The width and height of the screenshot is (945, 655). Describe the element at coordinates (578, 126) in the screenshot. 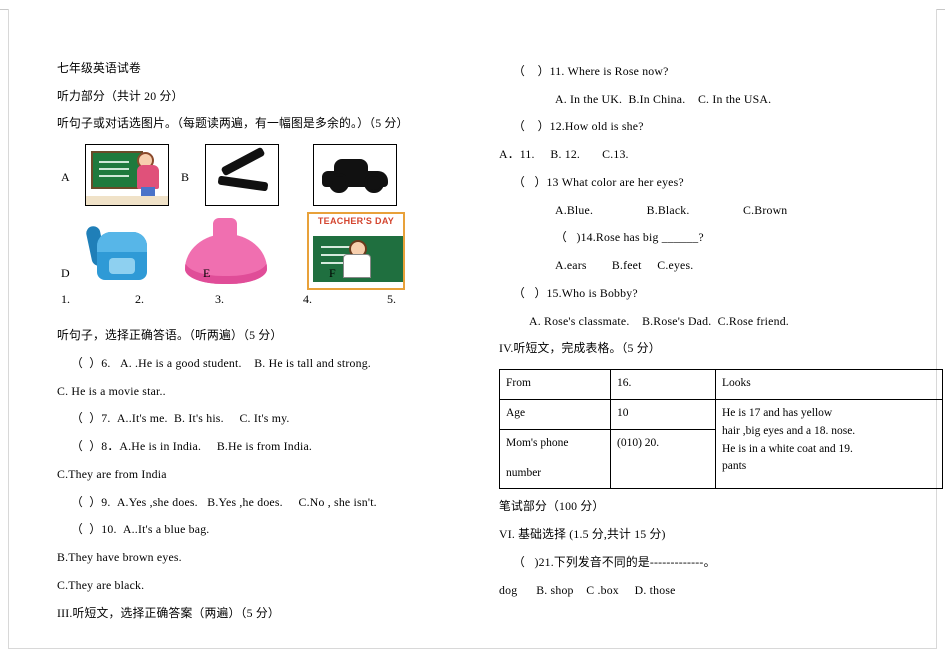

I see `question-12: （ ）12.How old is she?` at that location.